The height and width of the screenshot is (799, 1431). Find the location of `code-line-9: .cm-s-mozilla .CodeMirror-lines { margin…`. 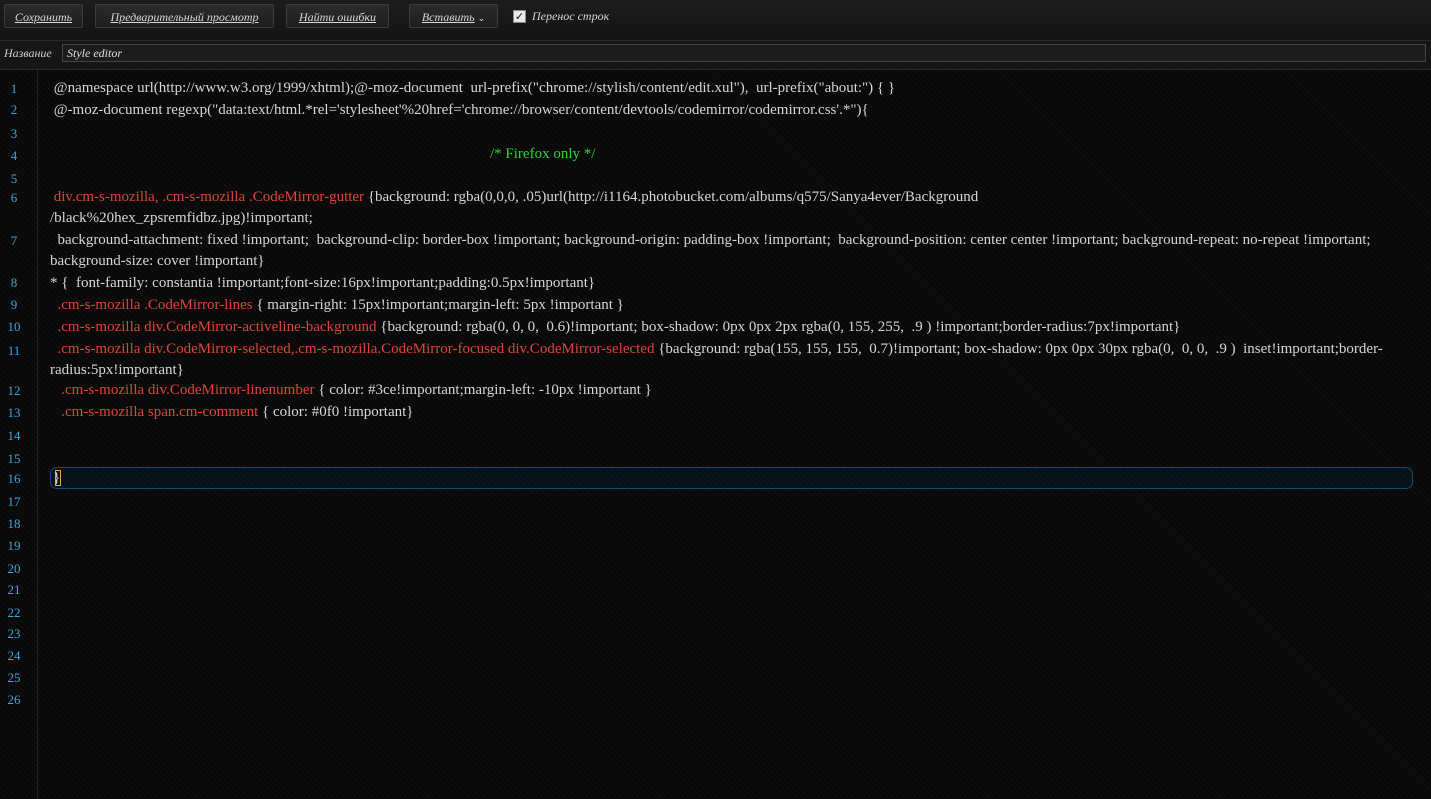

code-line-9: .cm-s-mozilla .CodeMirror-lines { margin… is located at coordinates (735, 305).